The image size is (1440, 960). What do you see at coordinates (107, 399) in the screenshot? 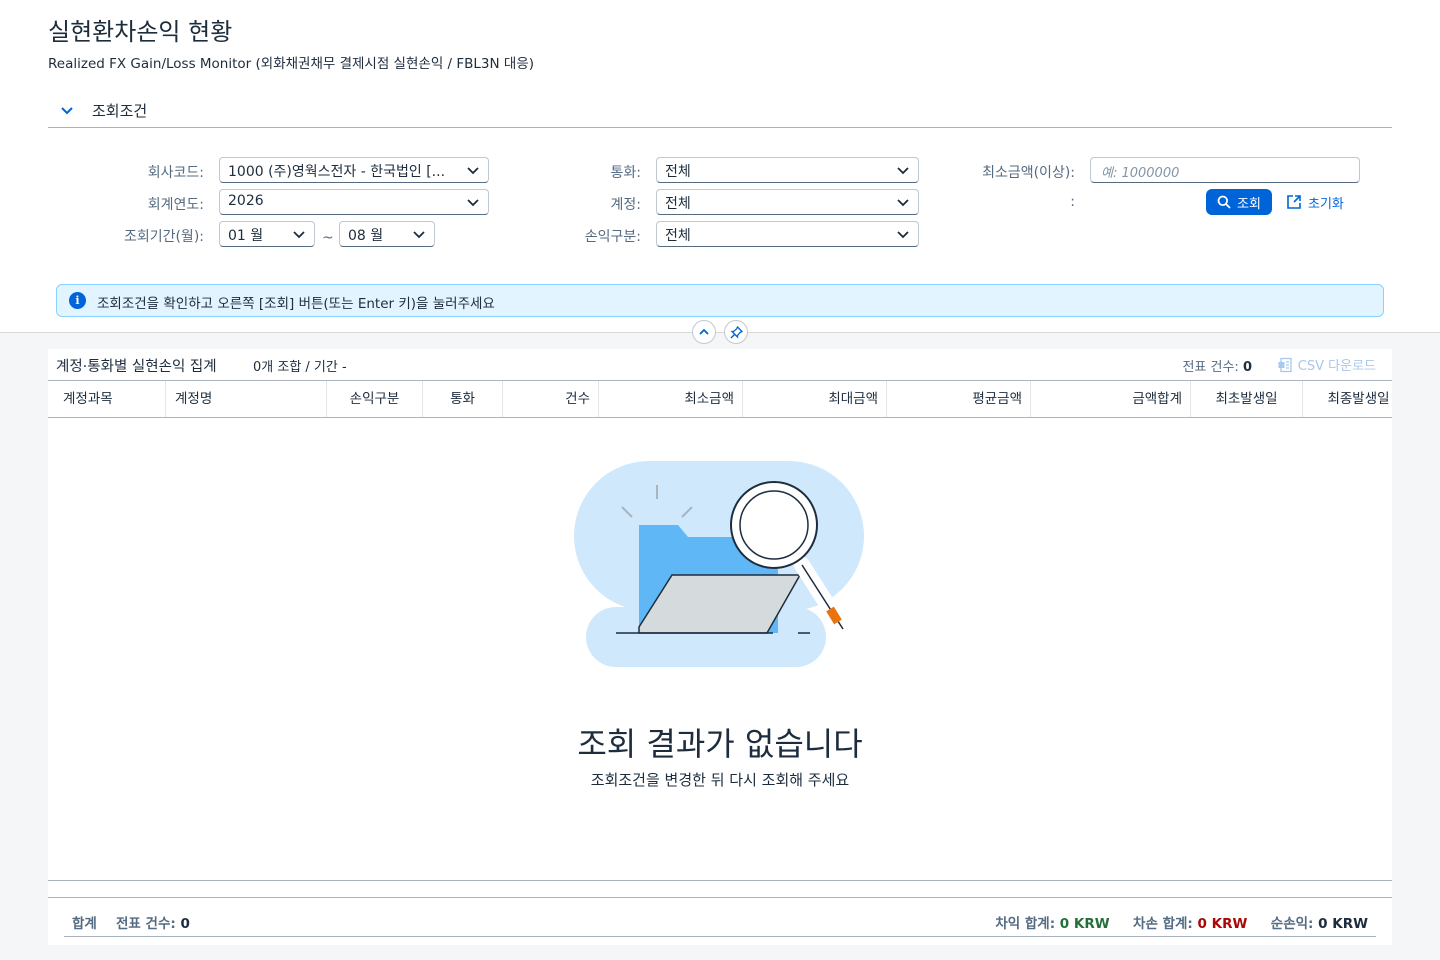
I see `column-header: 계정과목` at bounding box center [107, 399].